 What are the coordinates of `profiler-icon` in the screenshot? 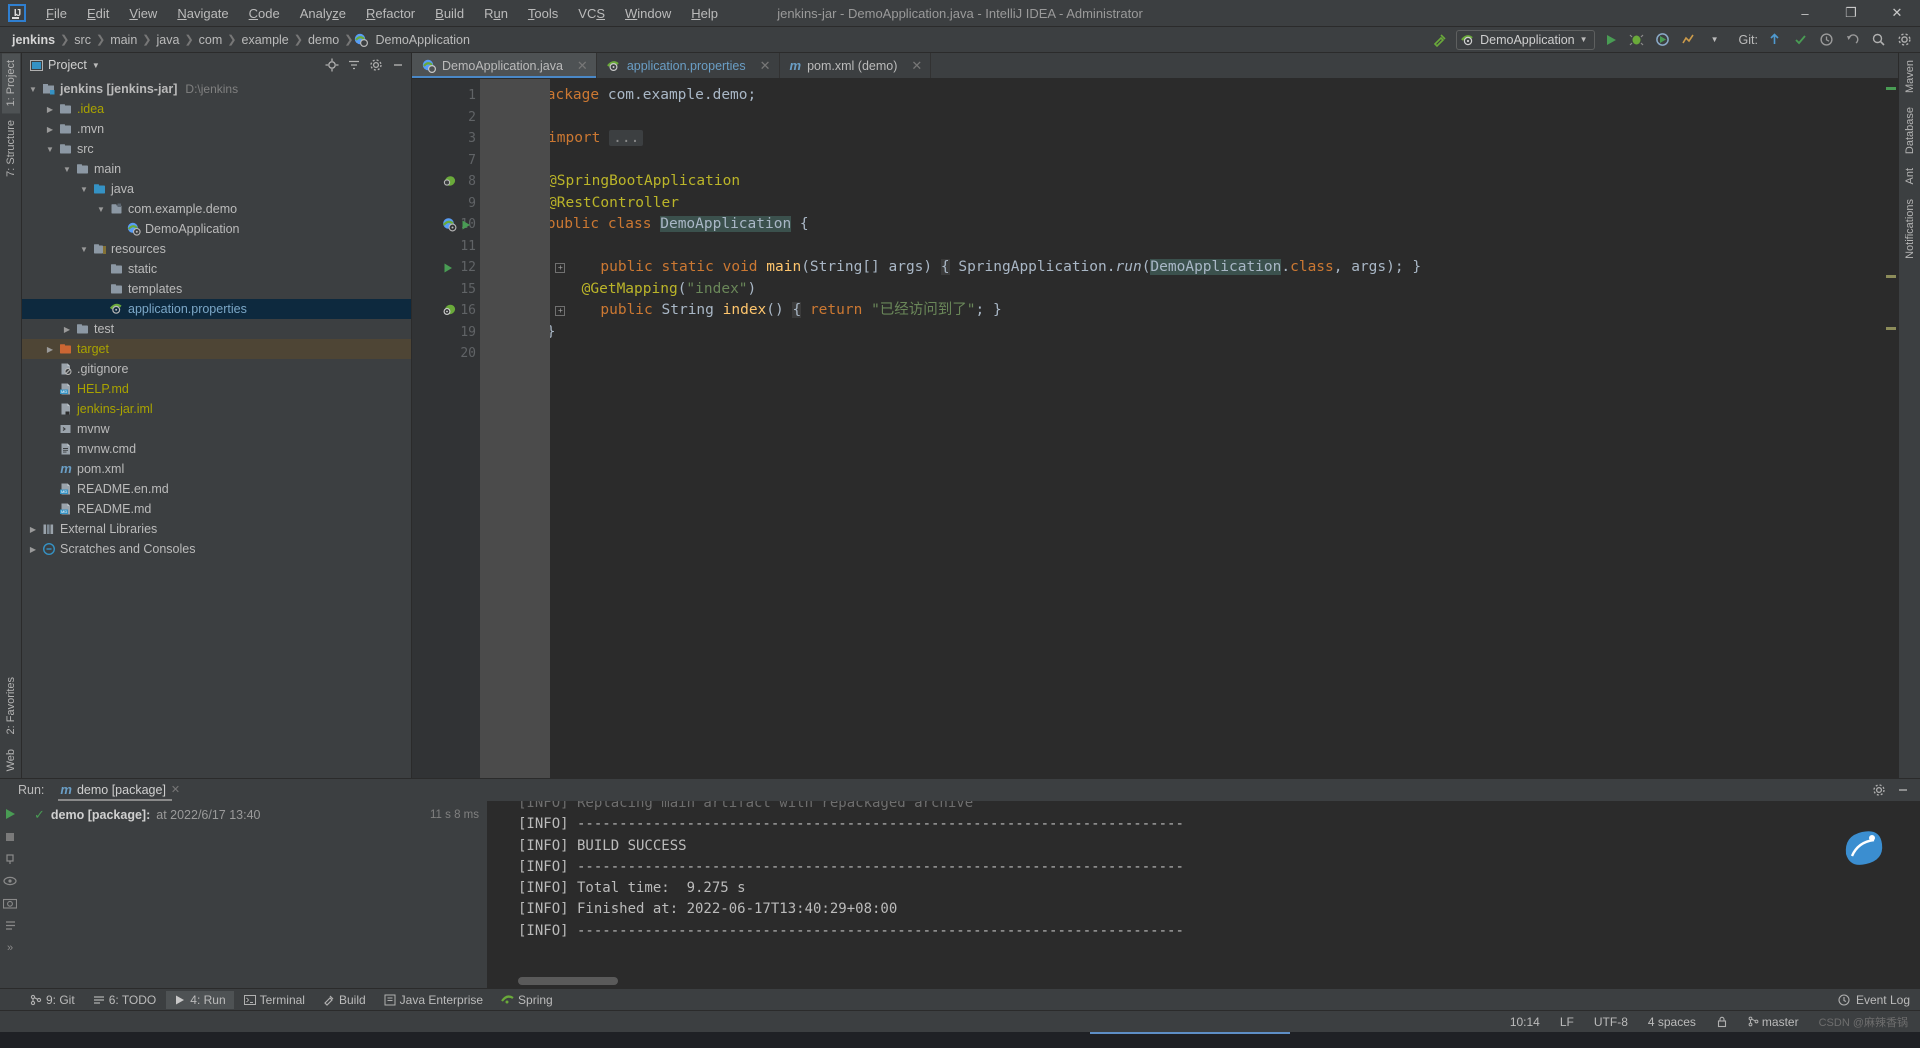 It's located at (1689, 40).